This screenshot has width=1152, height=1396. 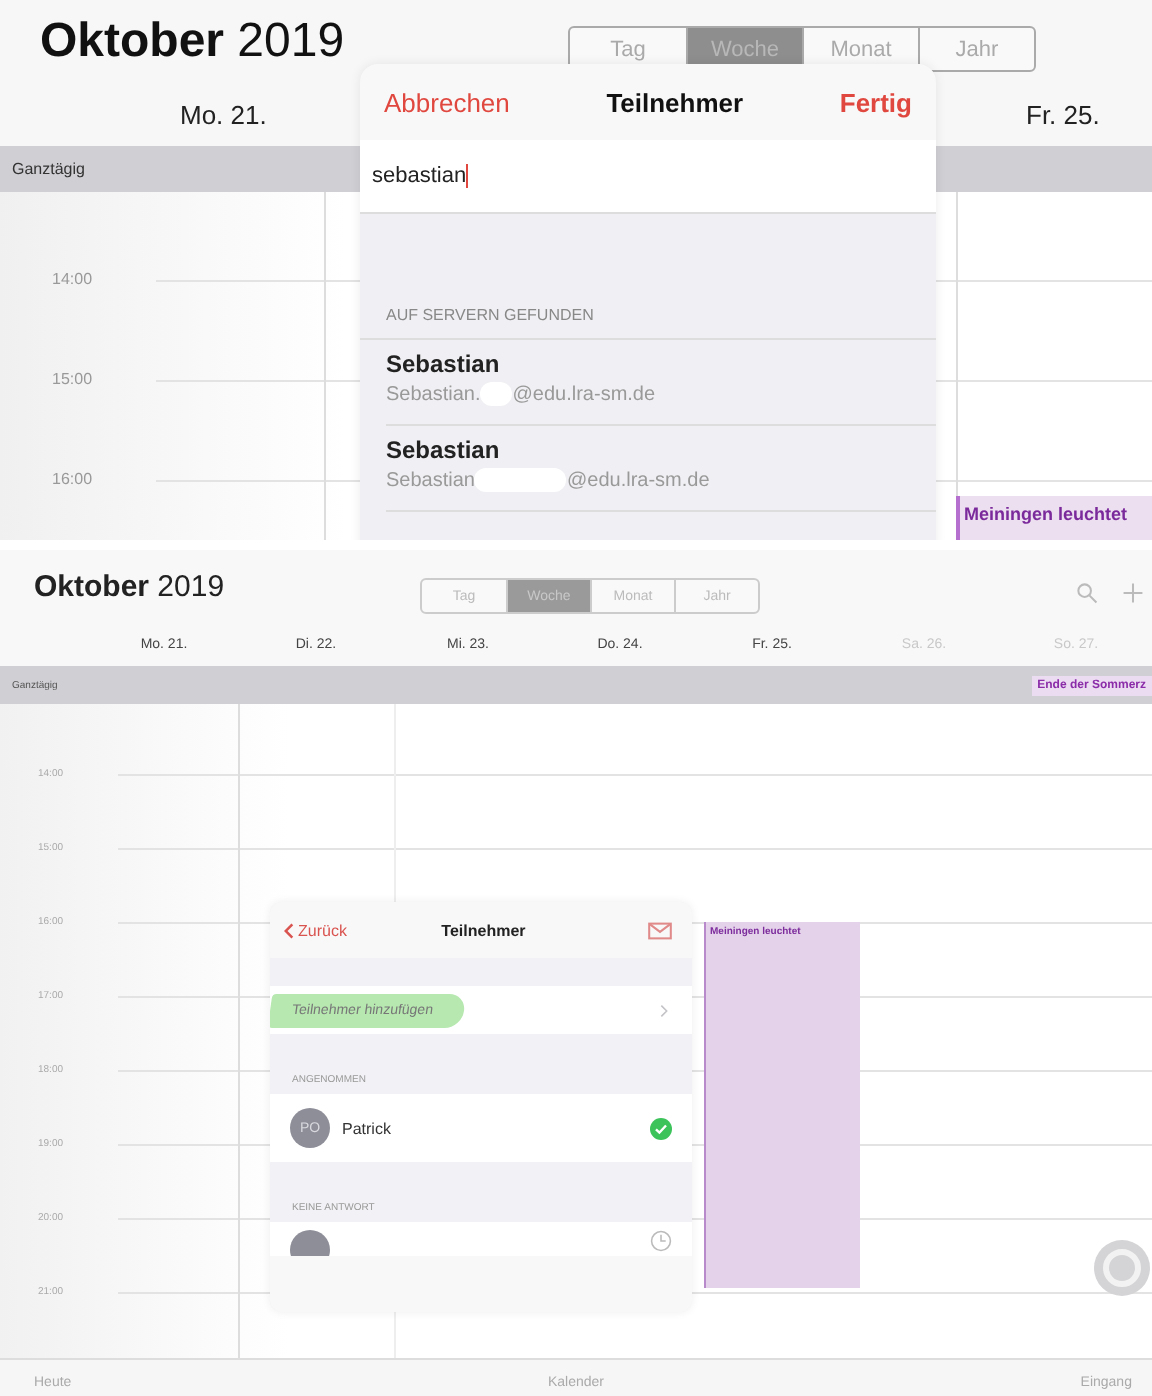 I want to click on contact-result: Sebastian Sebastian @edu.lra-sm.de, so click(x=661, y=469).